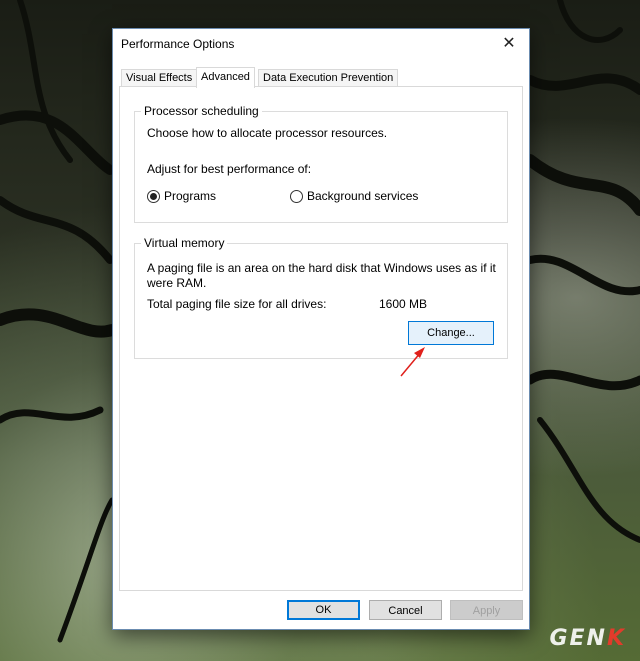 This screenshot has height=661, width=640. What do you see at coordinates (201, 111) in the screenshot?
I see `processor-scheduling-label: Processor scheduling` at bounding box center [201, 111].